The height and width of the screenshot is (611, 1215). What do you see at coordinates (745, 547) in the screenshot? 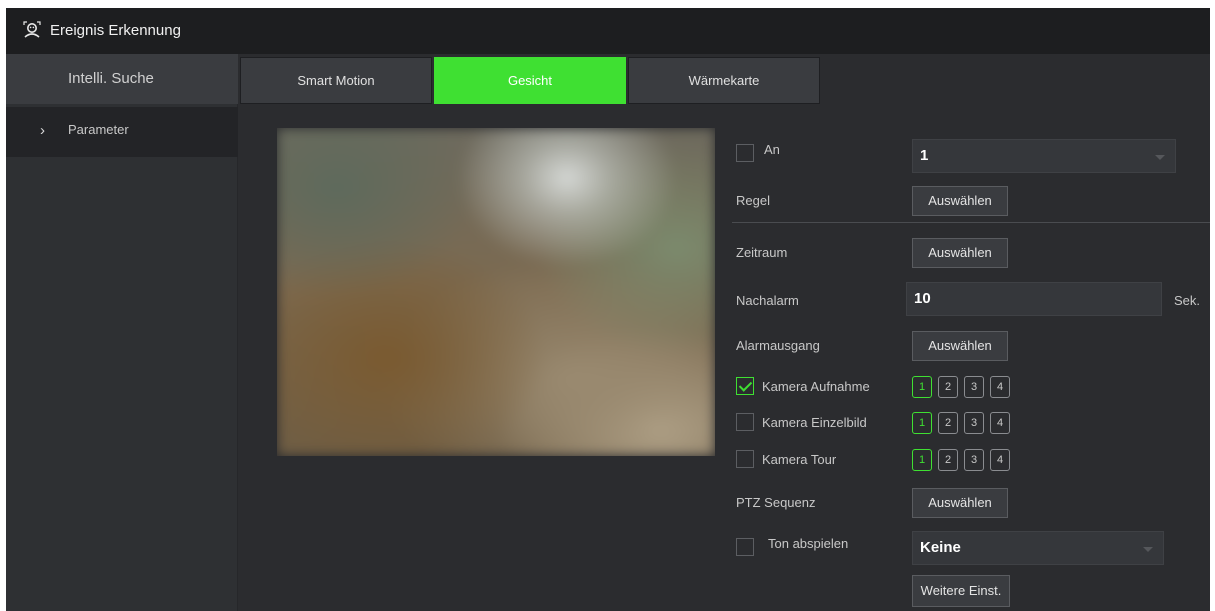
I see `ton-abspielen-checkbox` at bounding box center [745, 547].